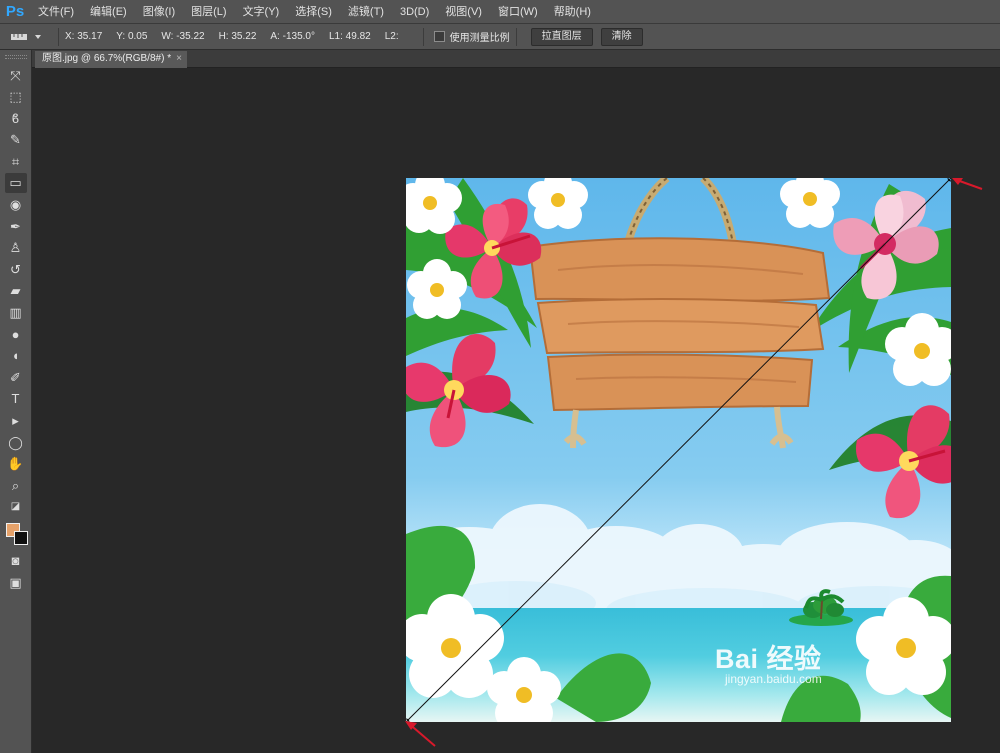 The width and height of the screenshot is (1000, 753). What do you see at coordinates (16, 140) in the screenshot?
I see `quick-selection-icon: ✎` at bounding box center [16, 140].